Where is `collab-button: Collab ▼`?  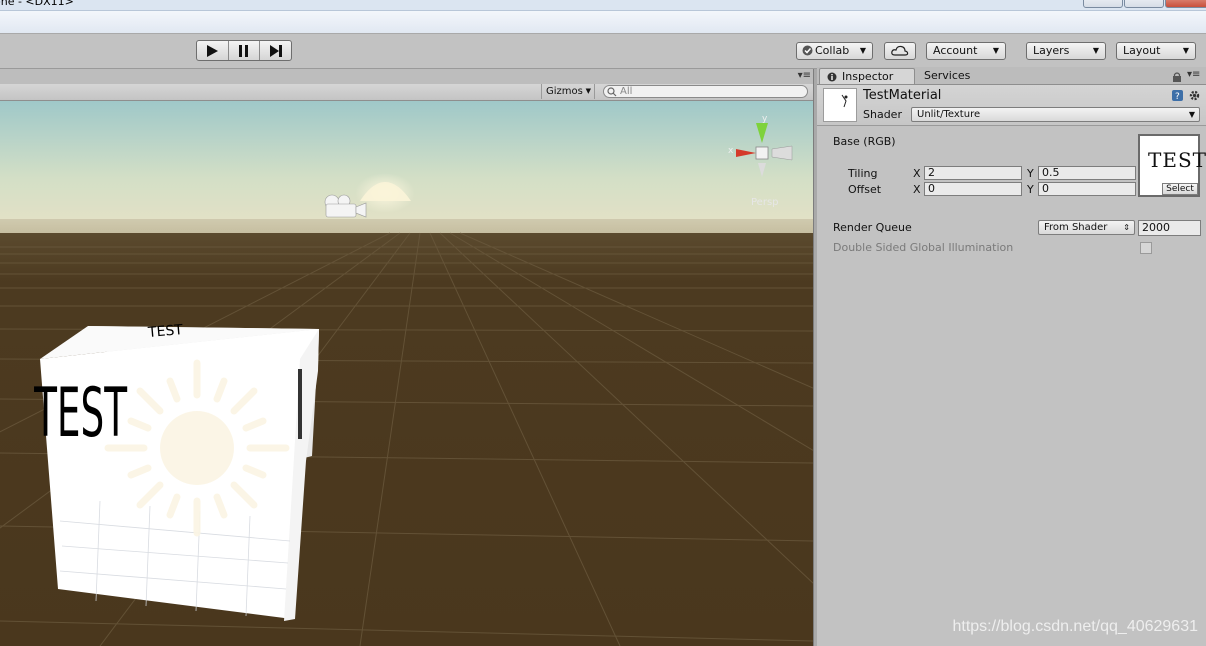
collab-button: Collab ▼ is located at coordinates (834, 51).